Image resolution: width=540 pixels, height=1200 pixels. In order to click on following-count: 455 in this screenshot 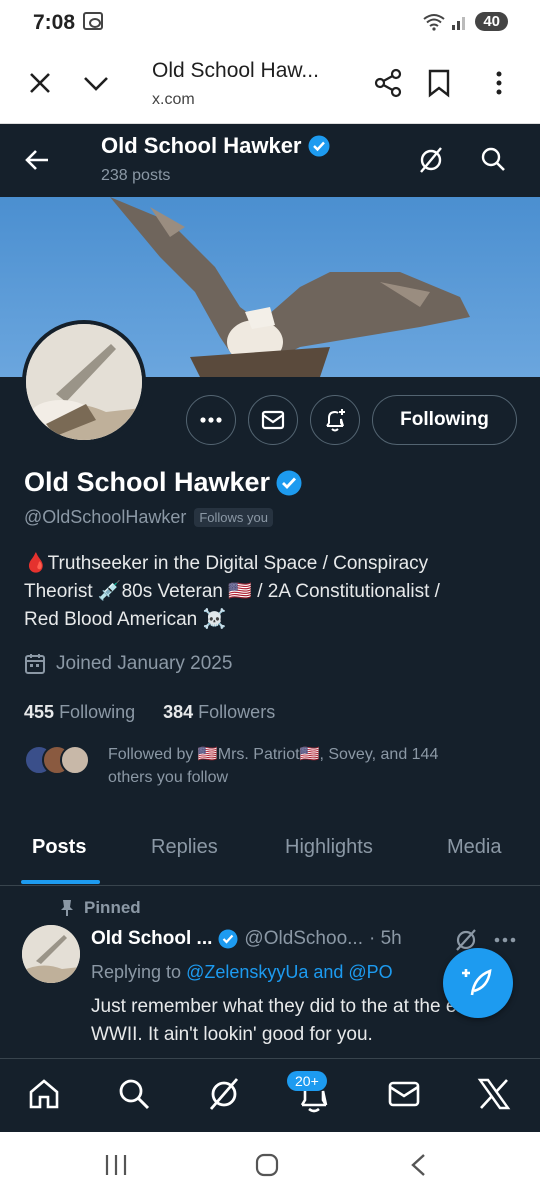, I will do `click(39, 712)`.